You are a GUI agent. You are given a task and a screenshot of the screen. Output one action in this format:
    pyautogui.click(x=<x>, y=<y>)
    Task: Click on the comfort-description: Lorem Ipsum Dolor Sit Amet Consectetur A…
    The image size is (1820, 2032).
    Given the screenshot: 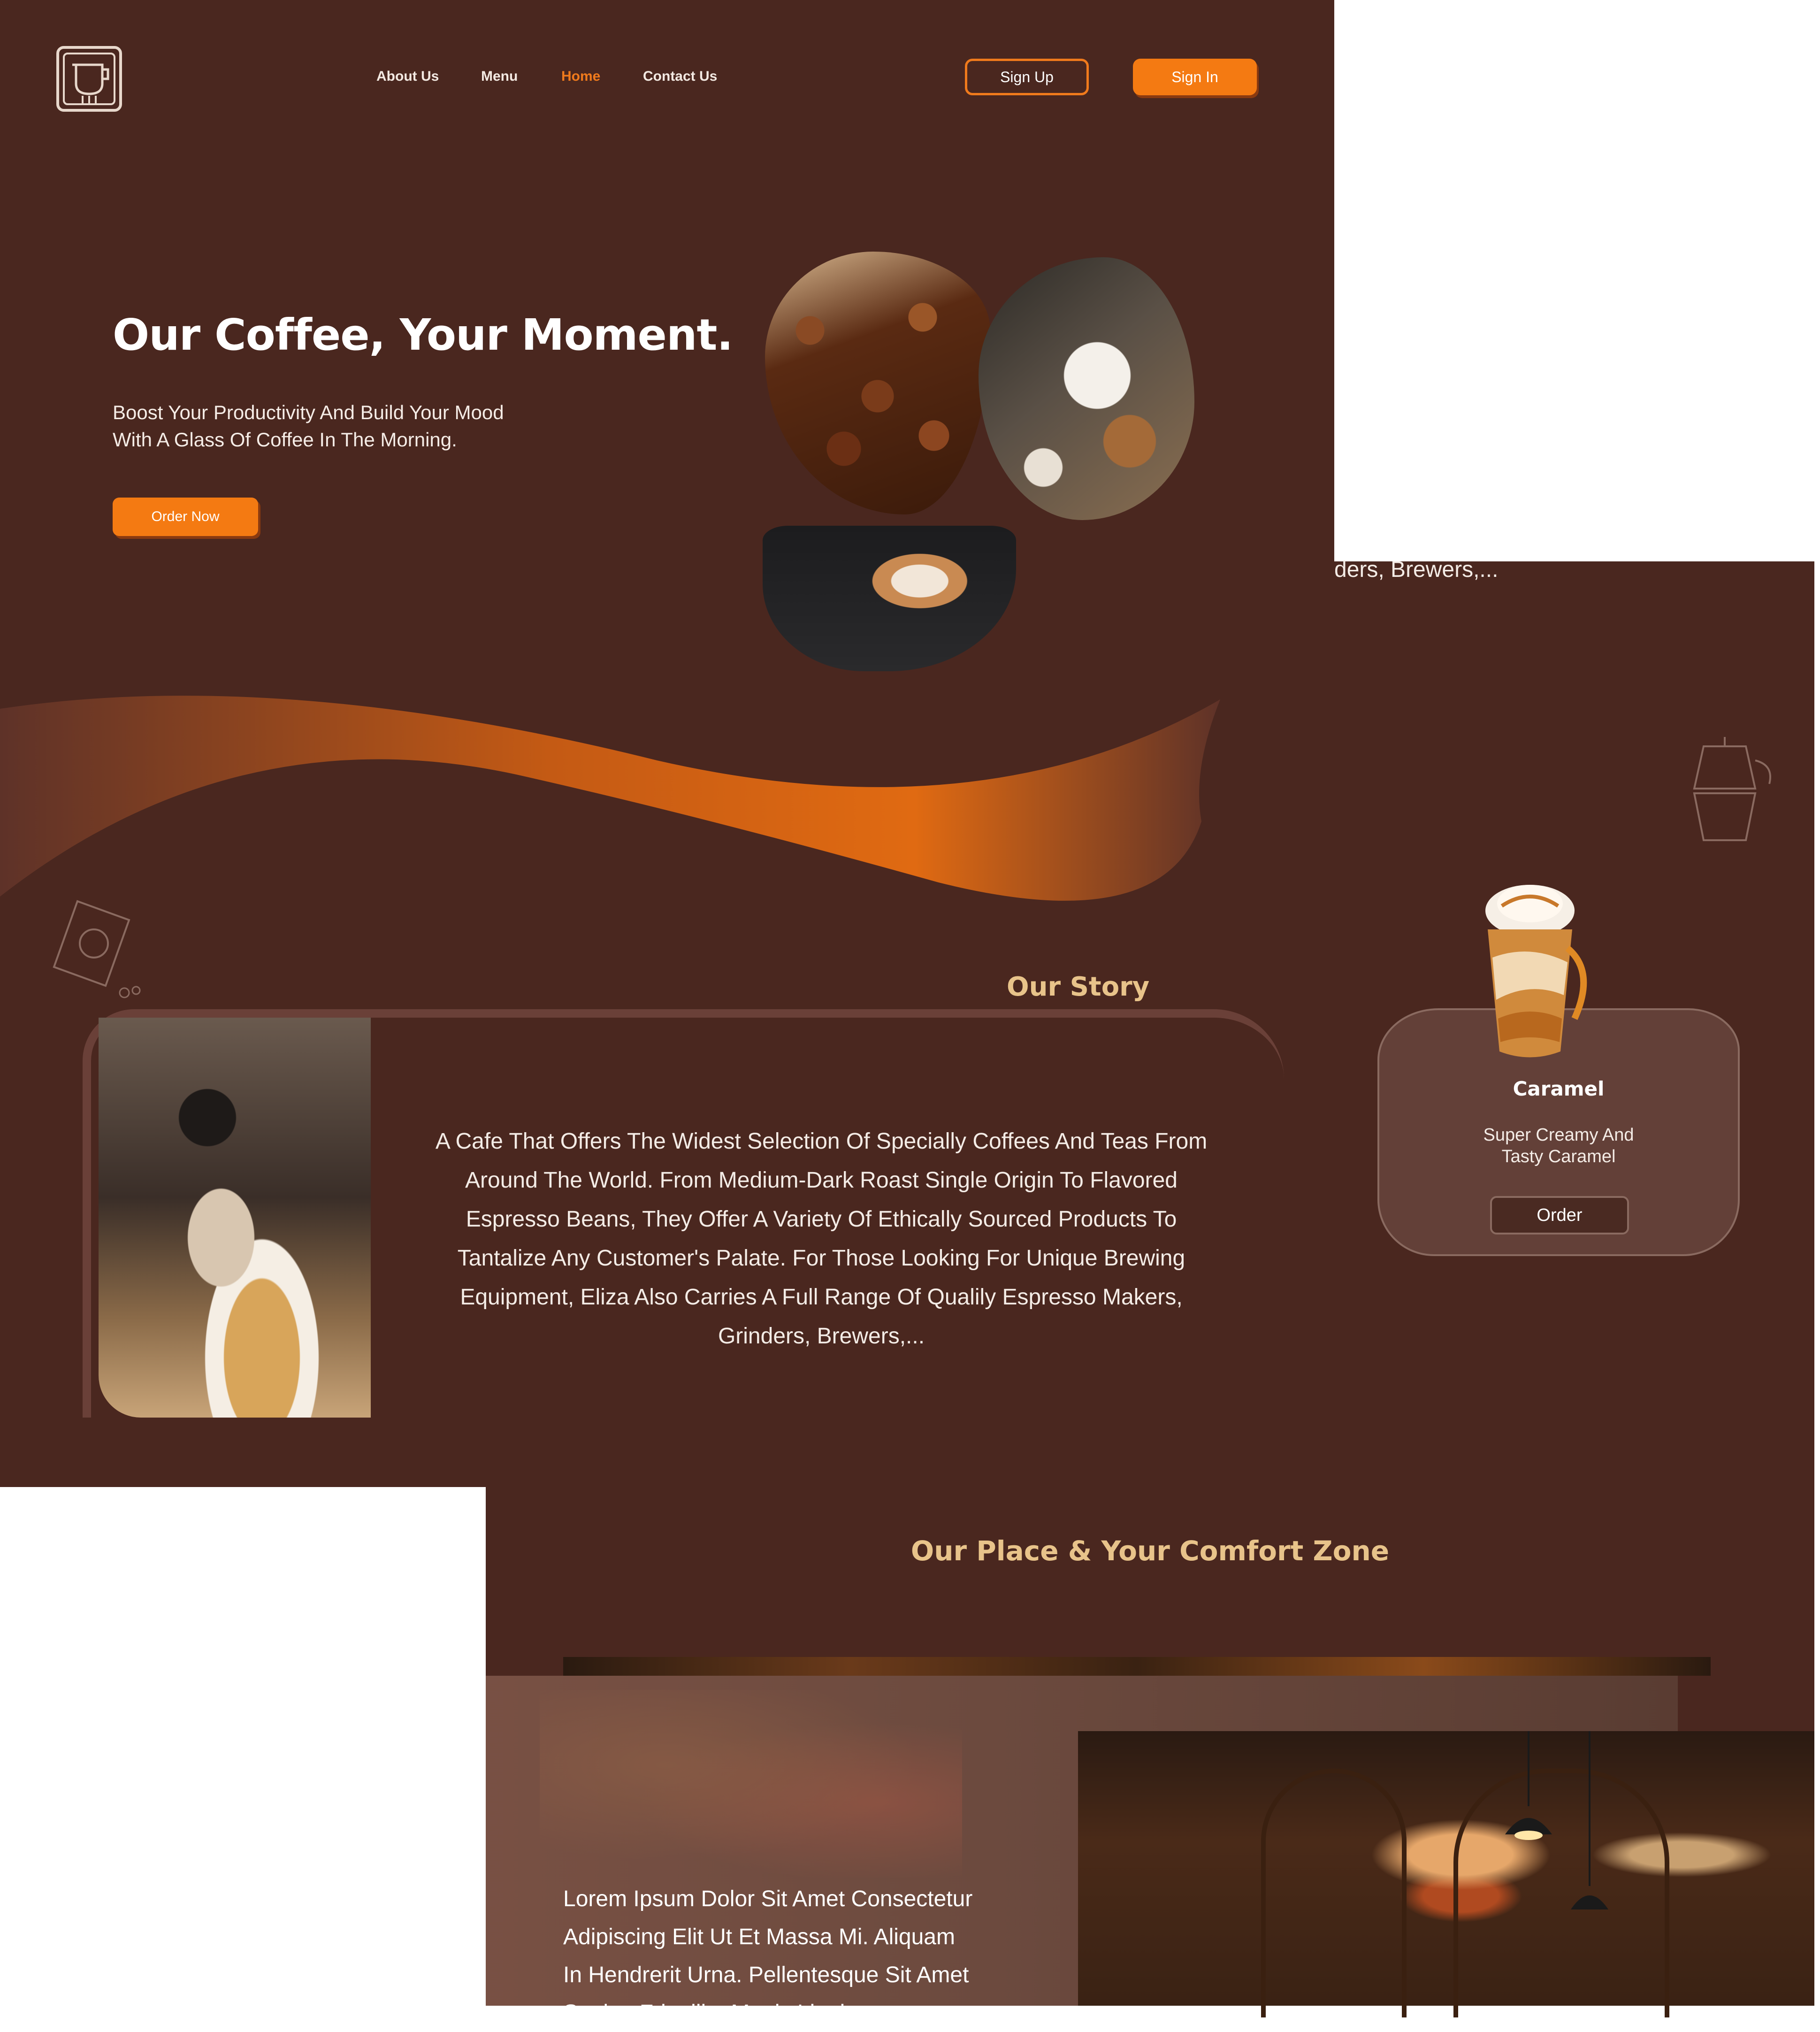 What is the action you would take?
    pyautogui.click(x=793, y=1956)
    